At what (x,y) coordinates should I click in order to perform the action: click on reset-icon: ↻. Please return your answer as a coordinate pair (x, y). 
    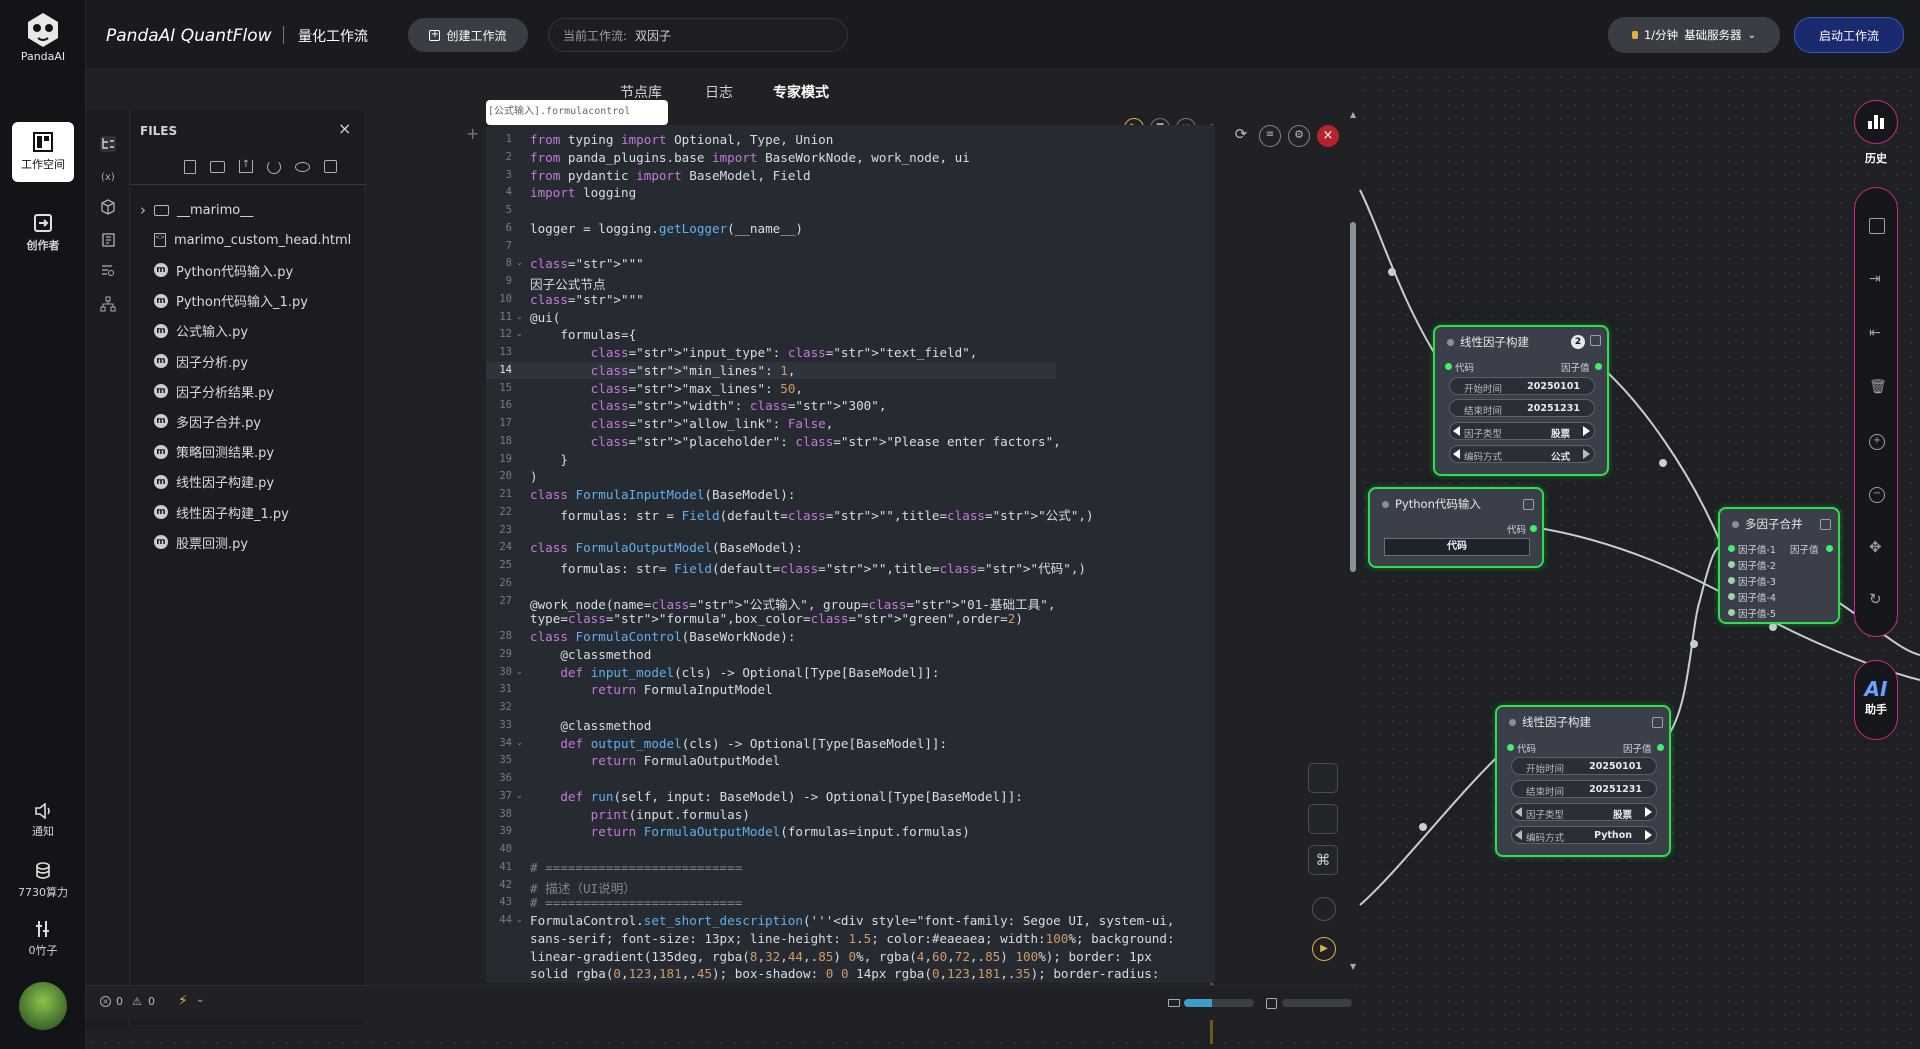
    Looking at the image, I should click on (1877, 600).